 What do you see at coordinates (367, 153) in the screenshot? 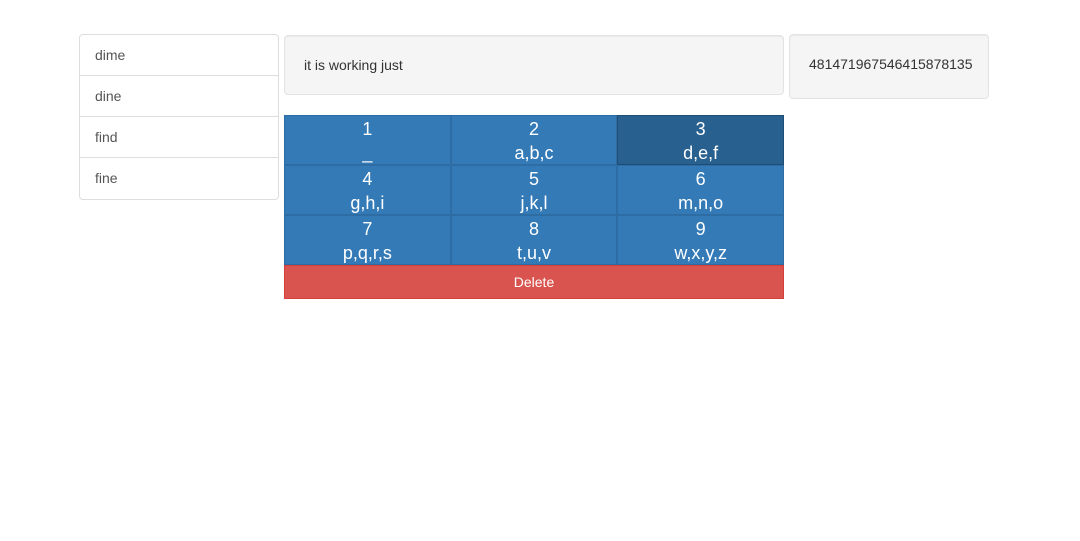
I see `key-letters: _` at bounding box center [367, 153].